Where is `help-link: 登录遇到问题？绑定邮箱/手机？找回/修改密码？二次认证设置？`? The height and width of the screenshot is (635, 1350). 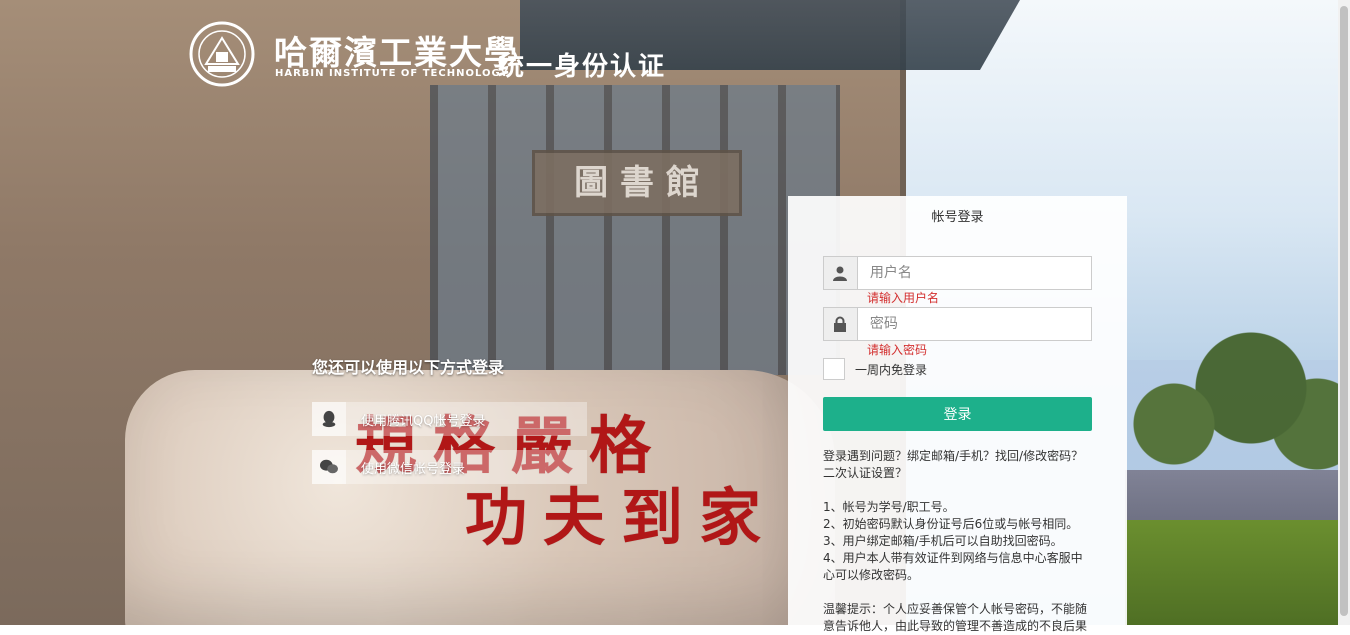 help-link: 登录遇到问题？绑定邮箱/手机？找回/修改密码？二次认证设置？ is located at coordinates (958, 465).